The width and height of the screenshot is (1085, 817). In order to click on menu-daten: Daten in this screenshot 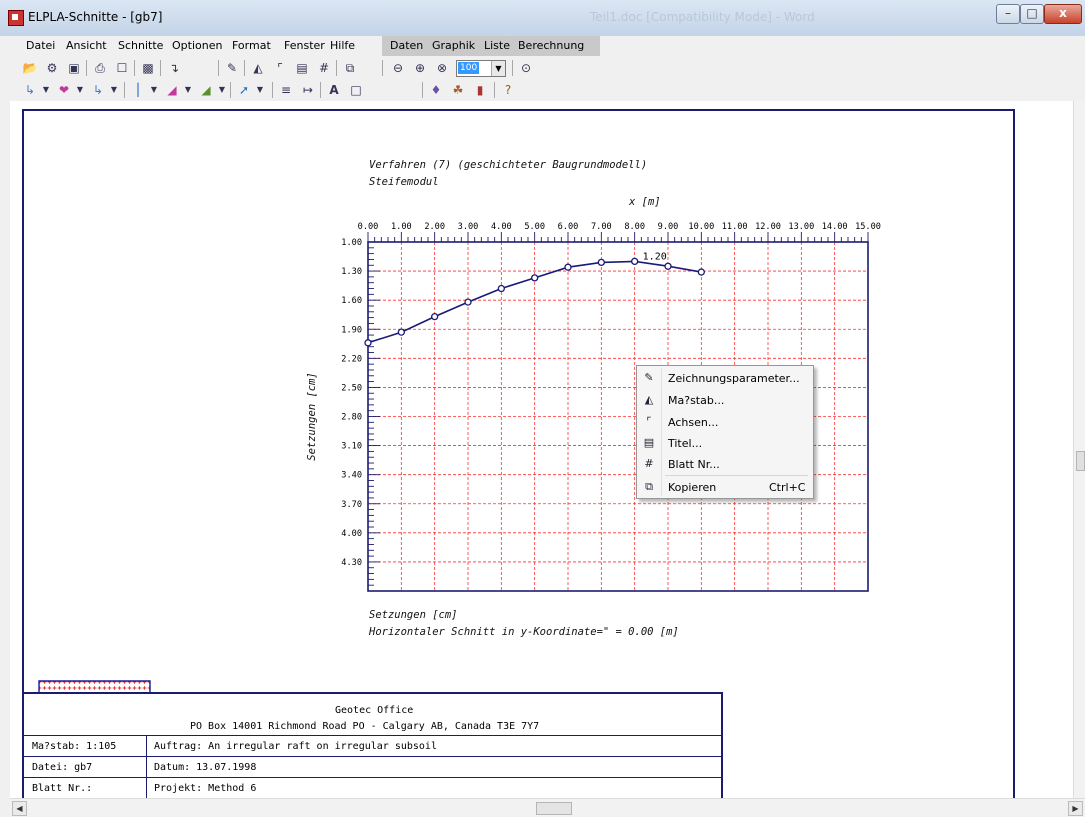, I will do `click(406, 45)`.